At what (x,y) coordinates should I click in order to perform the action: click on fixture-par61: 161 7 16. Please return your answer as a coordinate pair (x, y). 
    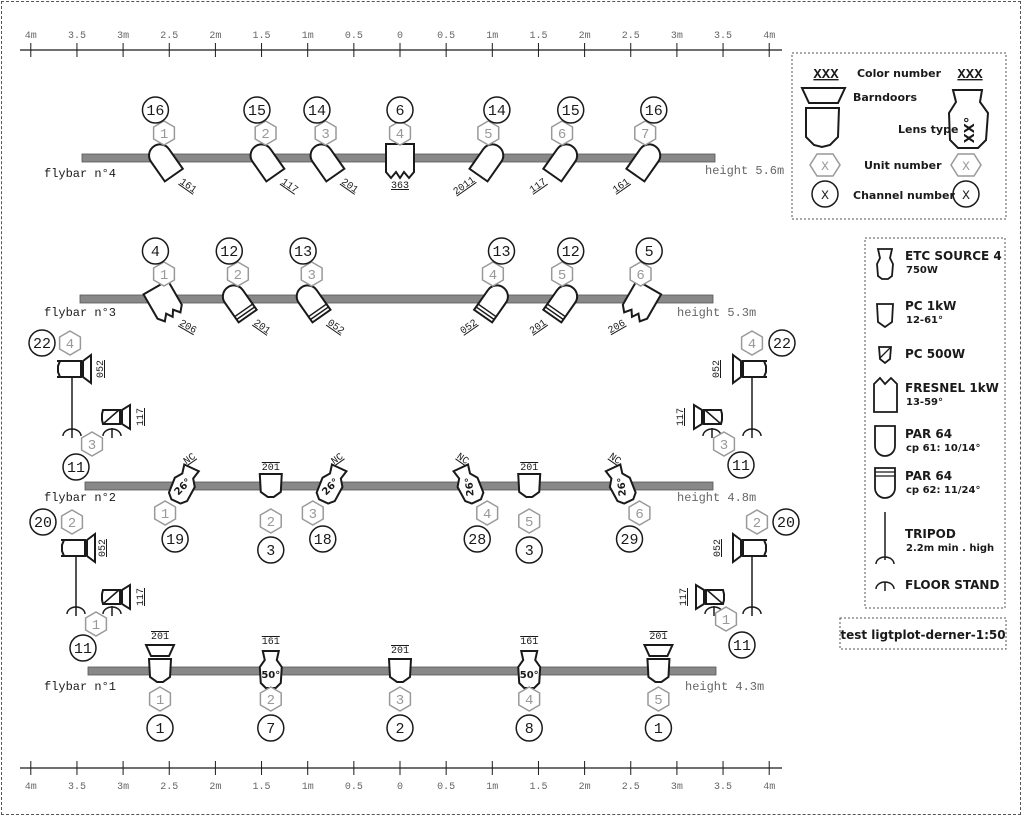
    Looking at the image, I should click on (639, 146).